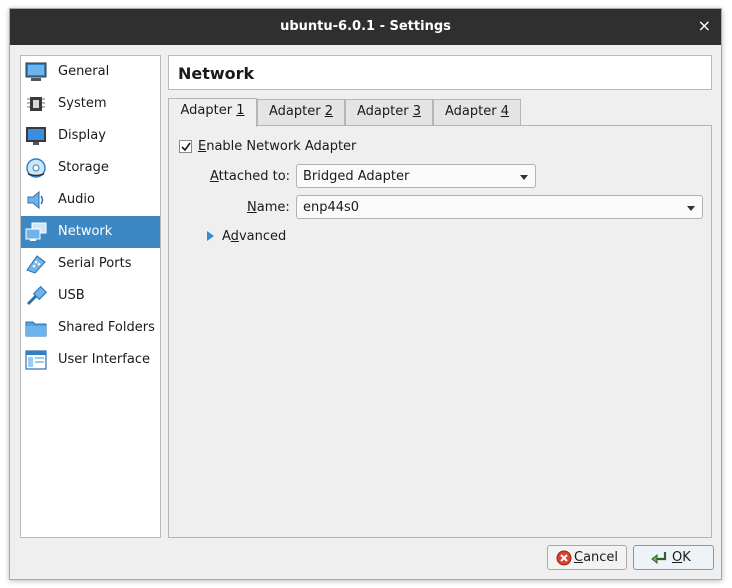  What do you see at coordinates (440, 72) in the screenshot?
I see `page-header: Network` at bounding box center [440, 72].